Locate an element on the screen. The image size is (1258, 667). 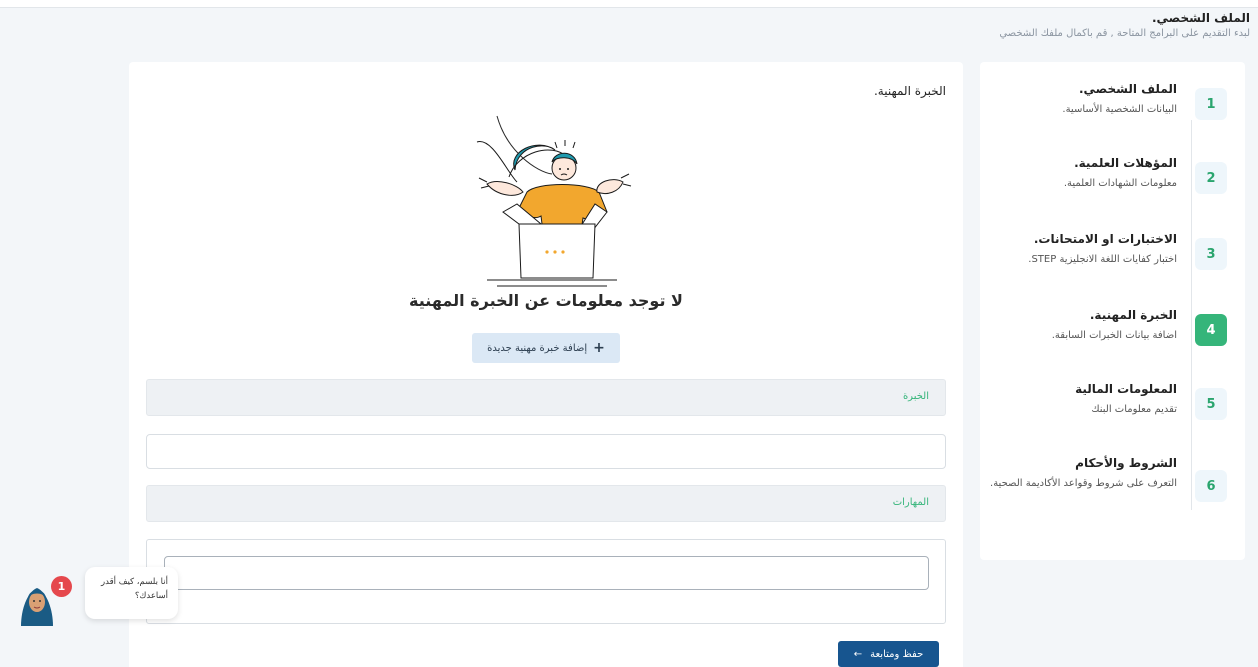
step-description: تقديم معلومات البنك is located at coordinates (1134, 409).